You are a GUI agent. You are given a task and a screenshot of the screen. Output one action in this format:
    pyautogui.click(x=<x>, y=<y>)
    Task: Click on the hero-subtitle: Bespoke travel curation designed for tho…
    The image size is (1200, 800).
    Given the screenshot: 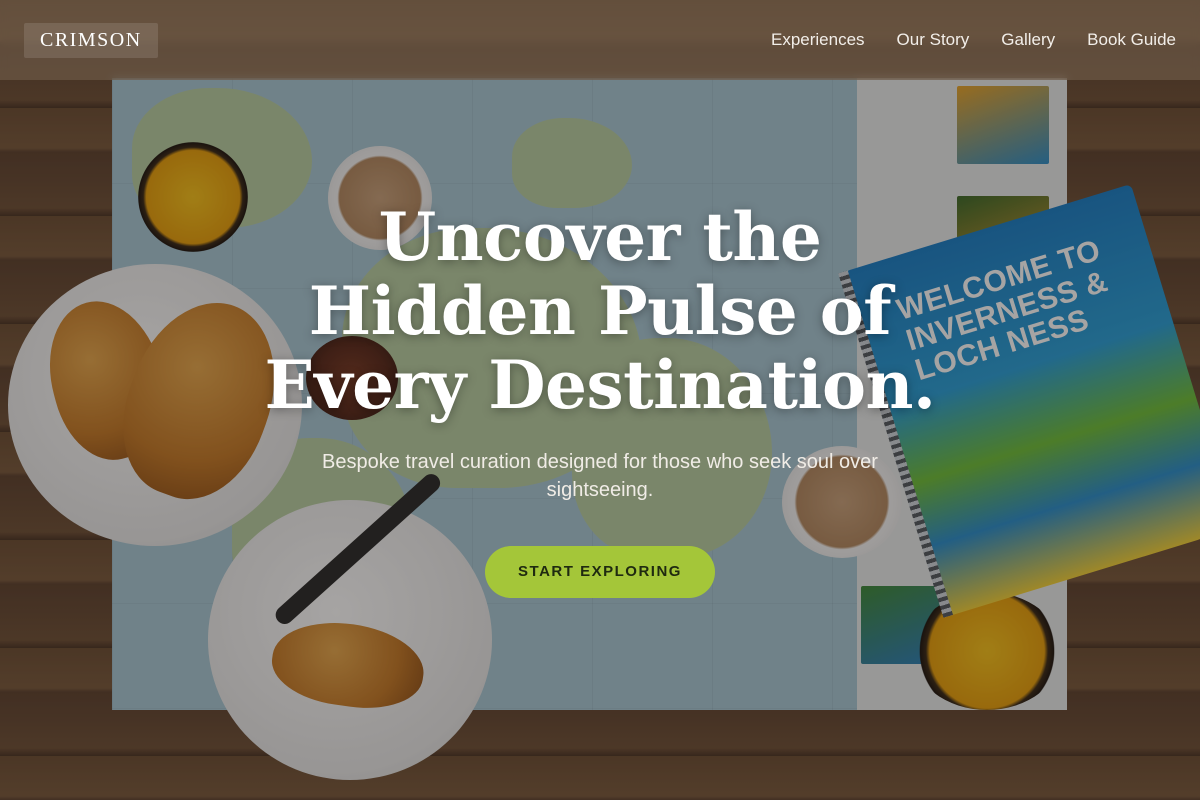 What is the action you would take?
    pyautogui.click(x=600, y=476)
    